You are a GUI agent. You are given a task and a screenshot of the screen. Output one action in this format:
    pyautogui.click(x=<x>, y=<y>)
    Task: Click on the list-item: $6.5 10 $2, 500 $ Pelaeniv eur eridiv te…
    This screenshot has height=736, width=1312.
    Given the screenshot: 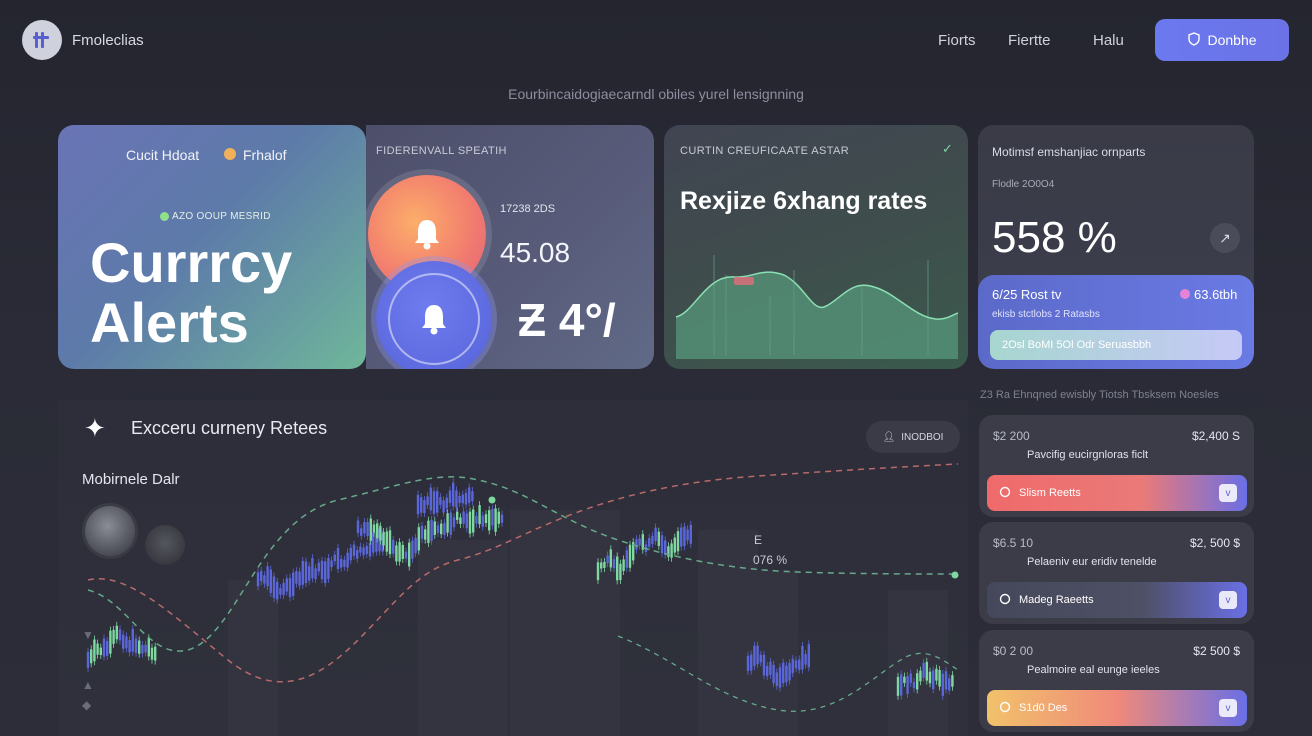 What is the action you would take?
    pyautogui.click(x=1116, y=573)
    